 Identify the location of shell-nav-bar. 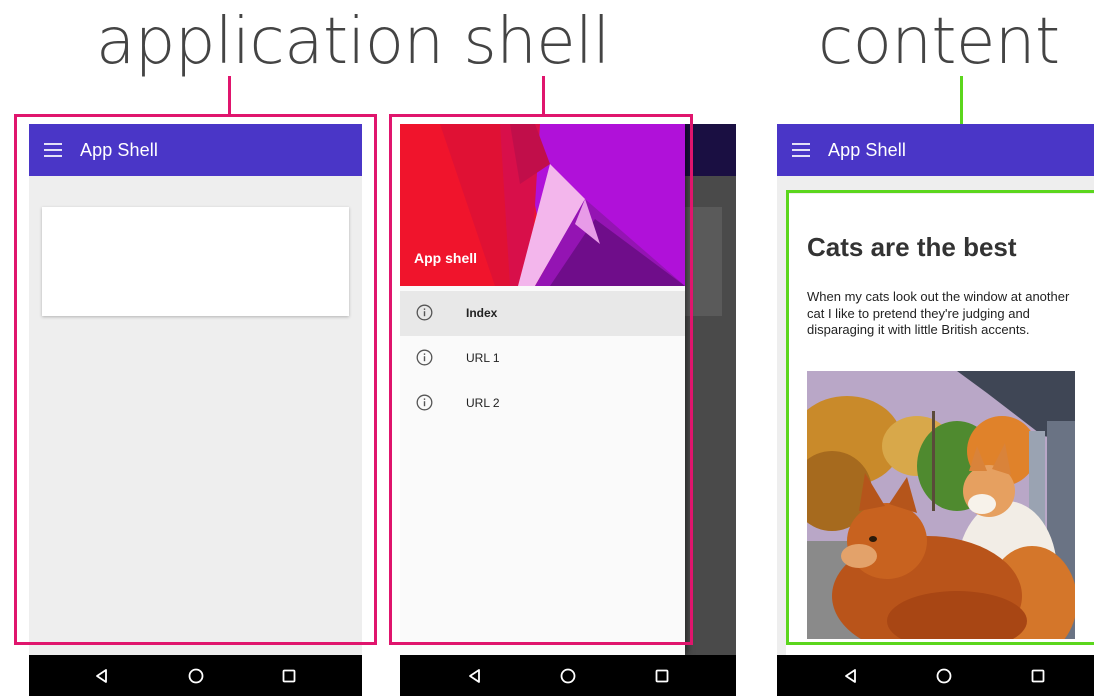
(195, 675).